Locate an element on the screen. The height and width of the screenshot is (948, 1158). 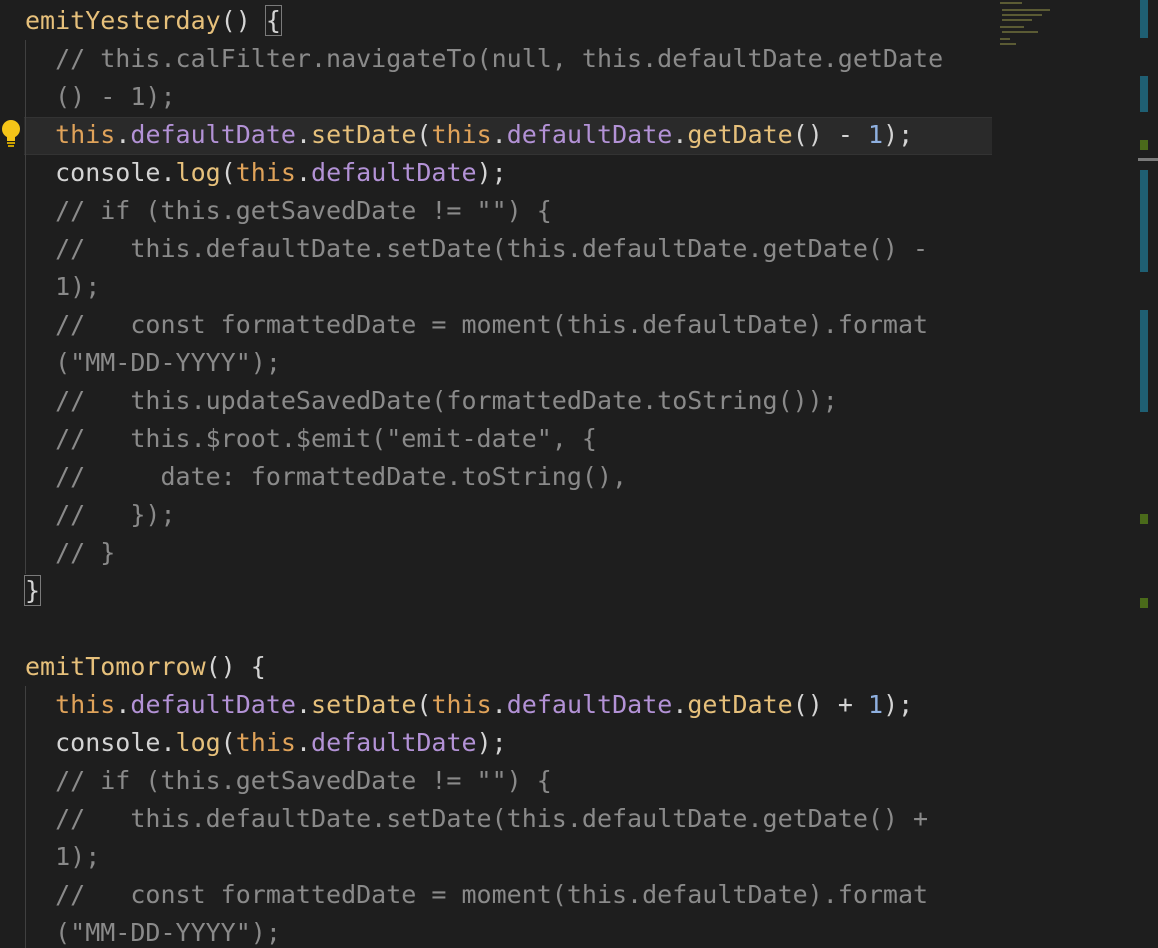
code-comment: 1); is located at coordinates (63, 286).